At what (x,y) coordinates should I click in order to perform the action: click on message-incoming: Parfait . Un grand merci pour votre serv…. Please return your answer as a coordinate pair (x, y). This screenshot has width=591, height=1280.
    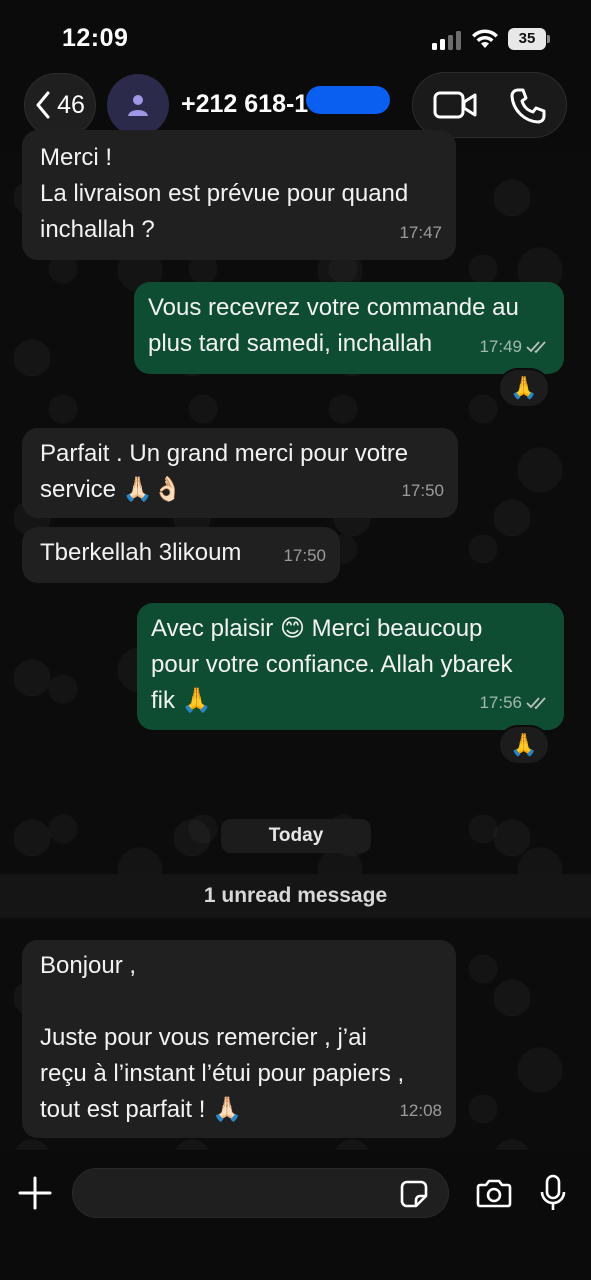
    Looking at the image, I should click on (240, 473).